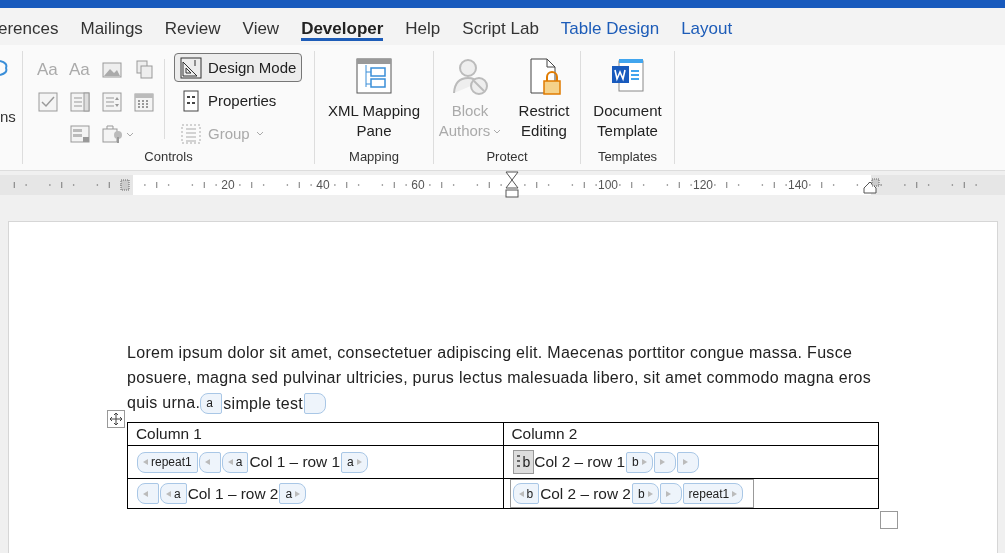  What do you see at coordinates (191, 133) in the screenshot?
I see `group-icon` at bounding box center [191, 133].